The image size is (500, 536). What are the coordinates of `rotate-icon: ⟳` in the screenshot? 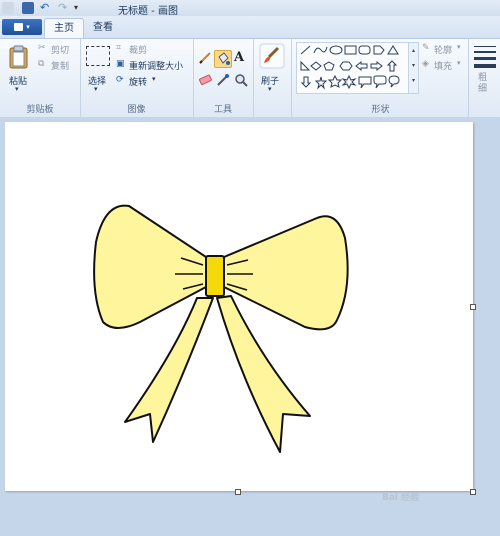 It's located at (120, 80).